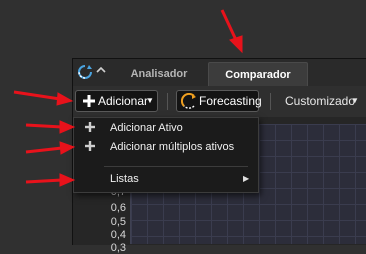 This screenshot has height=254, width=366. I want to click on arrow-to-add-button, so click(43, 98).